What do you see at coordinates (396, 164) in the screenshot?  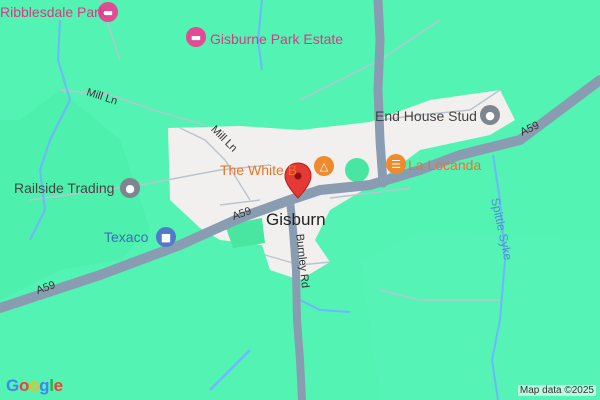 I see `restaurant-icon: ☰` at bounding box center [396, 164].